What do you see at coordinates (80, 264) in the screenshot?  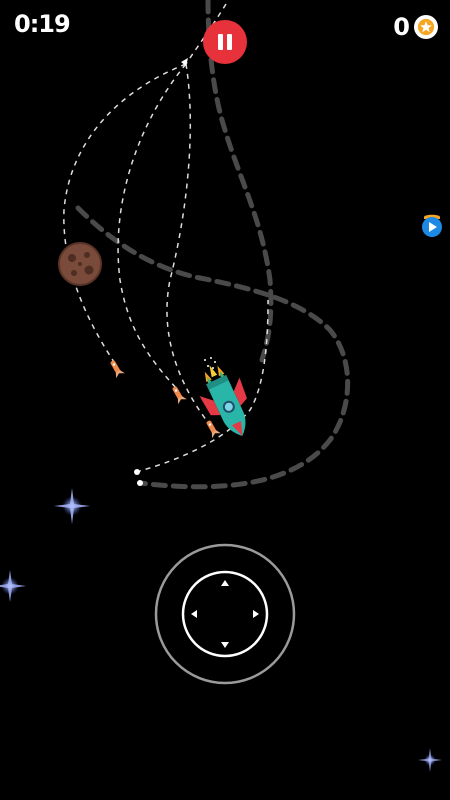 I see `asteroid` at bounding box center [80, 264].